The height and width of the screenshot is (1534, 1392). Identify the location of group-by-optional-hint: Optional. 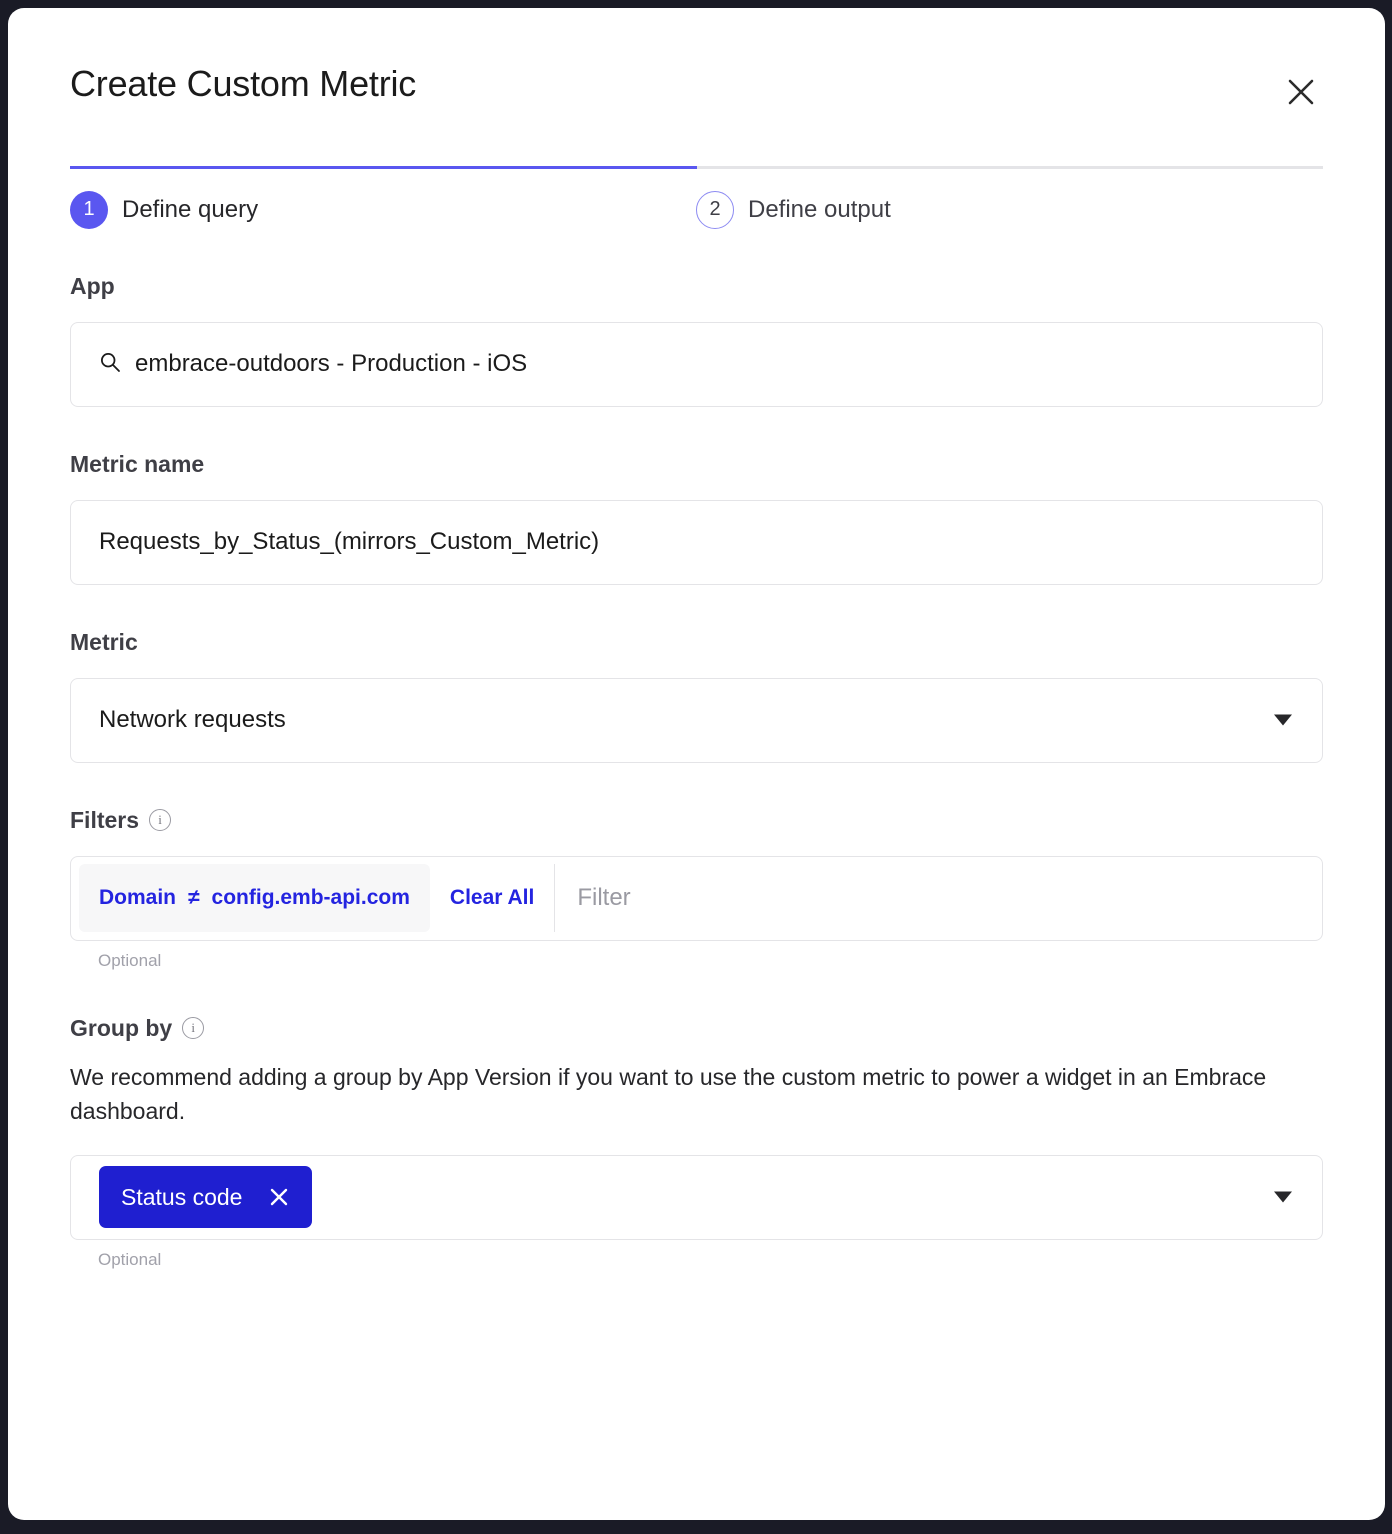
(130, 1259).